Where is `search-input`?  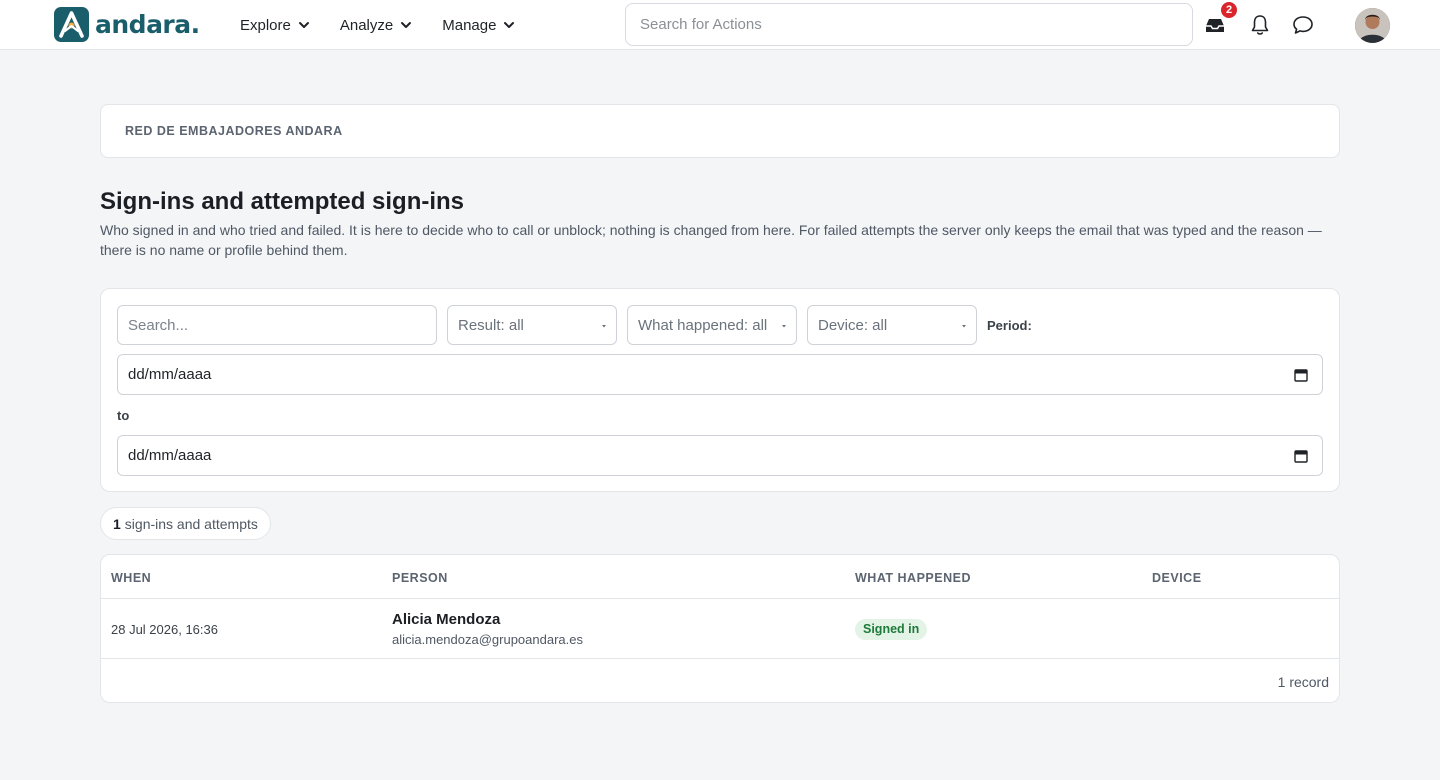 search-input is located at coordinates (277, 325).